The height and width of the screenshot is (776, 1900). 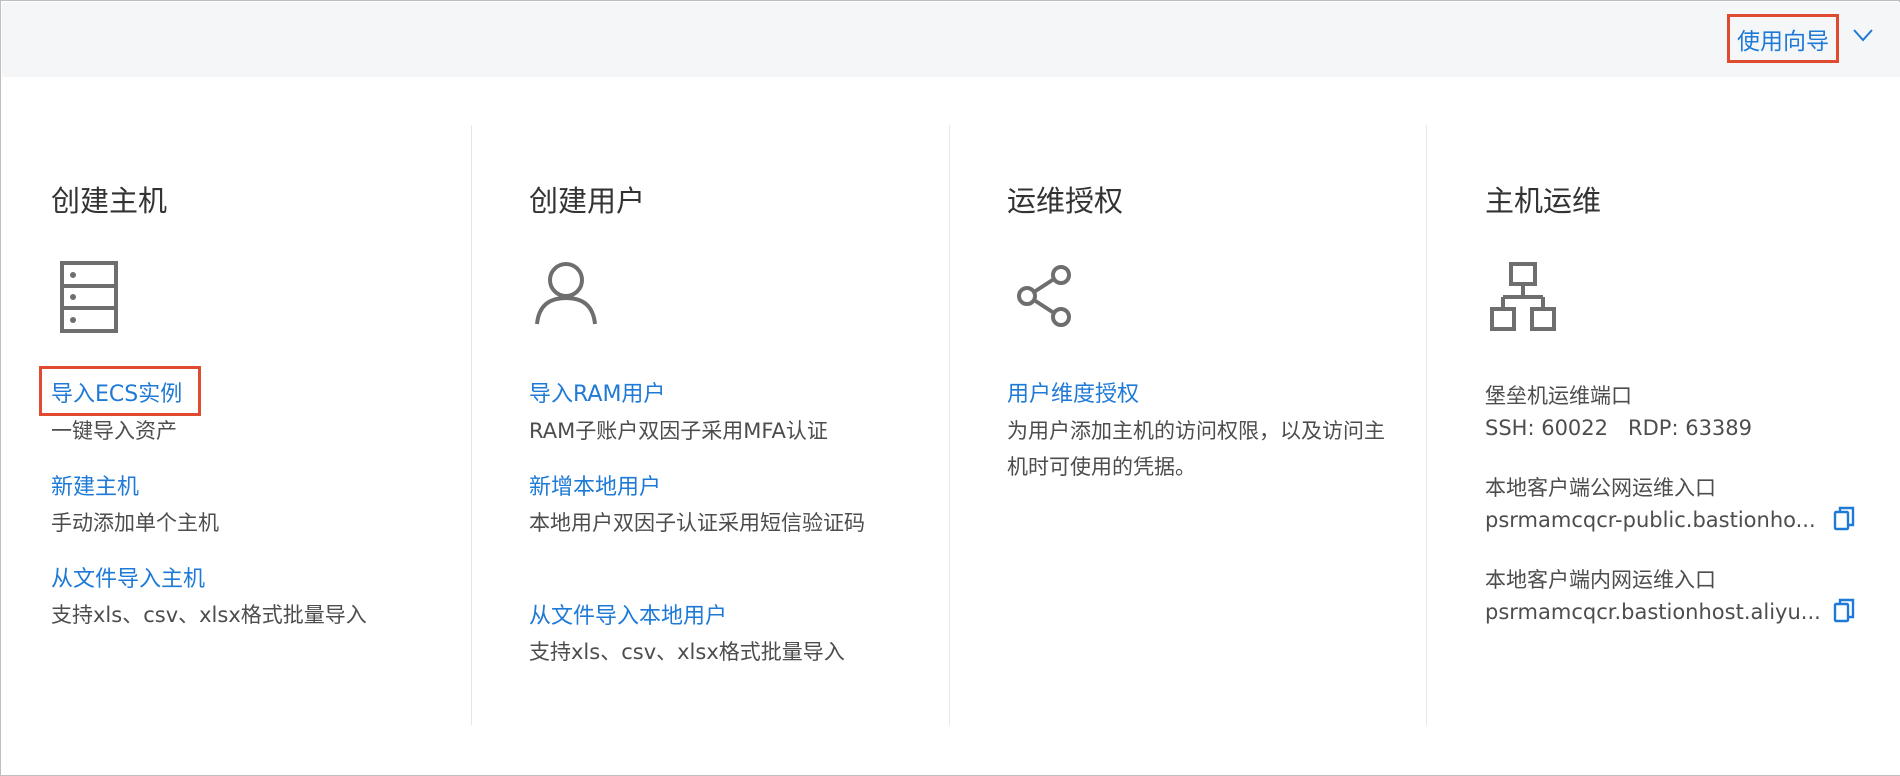 I want to click on import-host-file-link: 从文件导入主机, so click(x=128, y=577).